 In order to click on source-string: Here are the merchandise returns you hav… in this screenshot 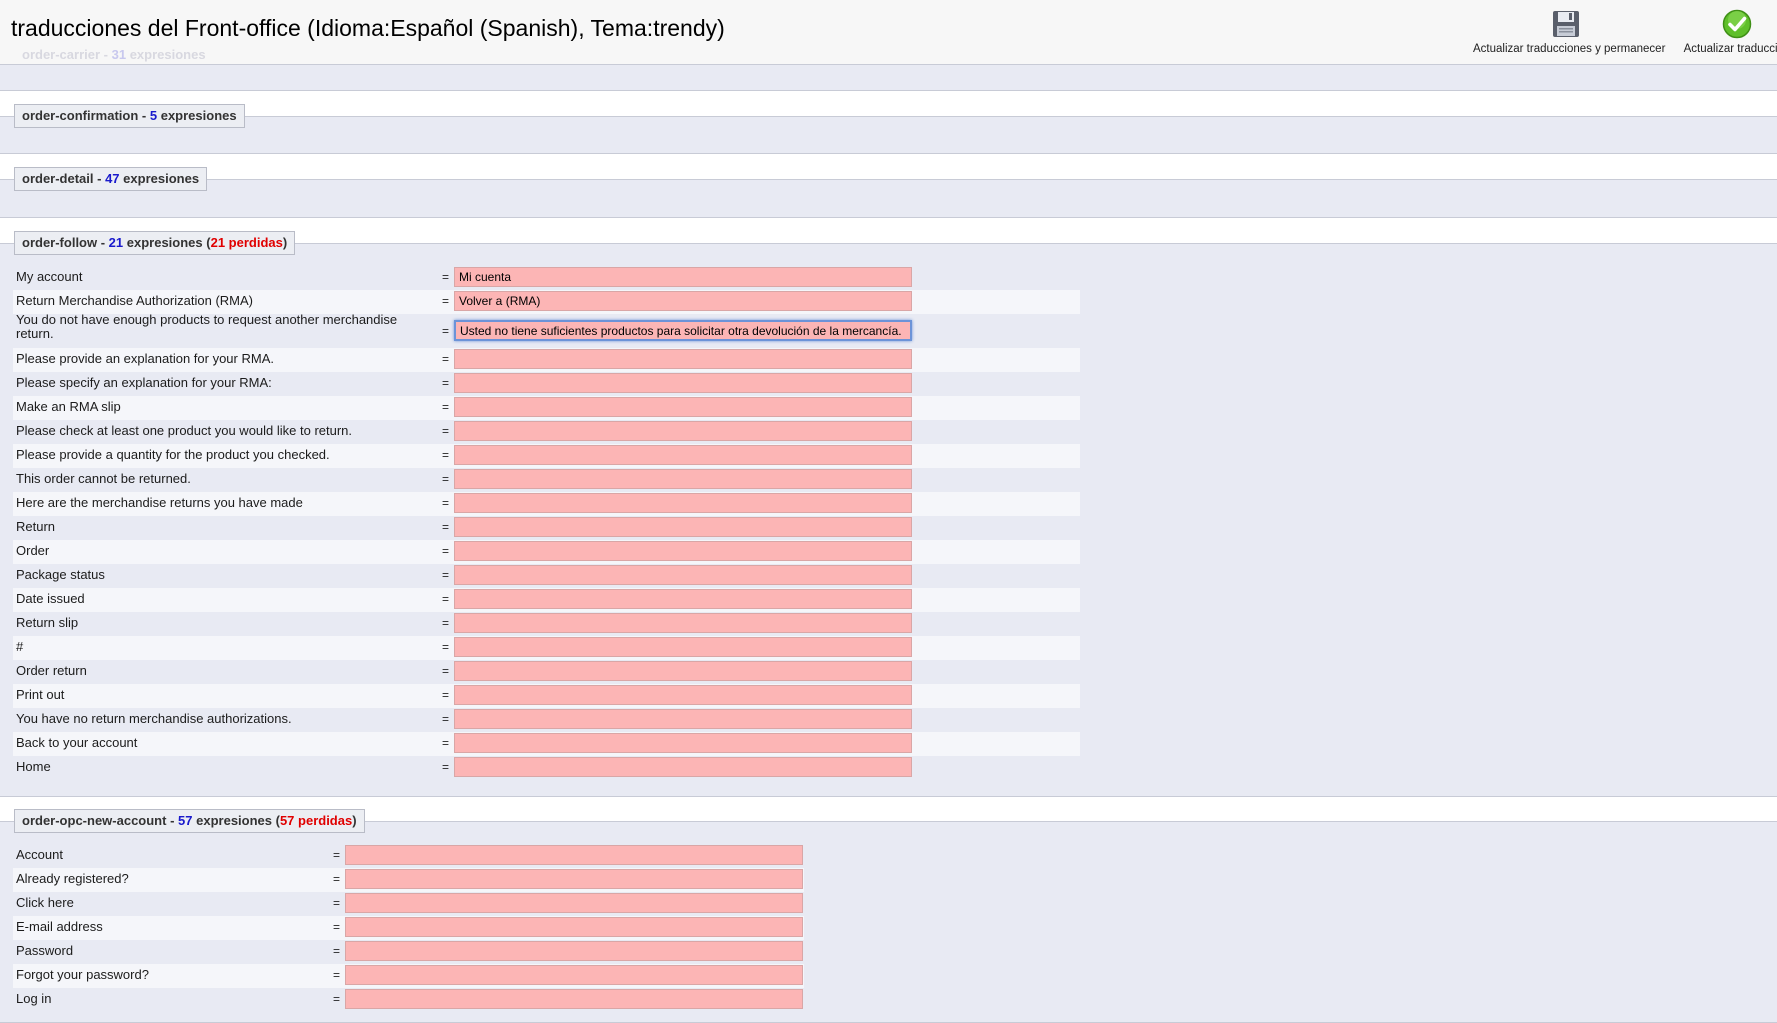, I will do `click(159, 502)`.